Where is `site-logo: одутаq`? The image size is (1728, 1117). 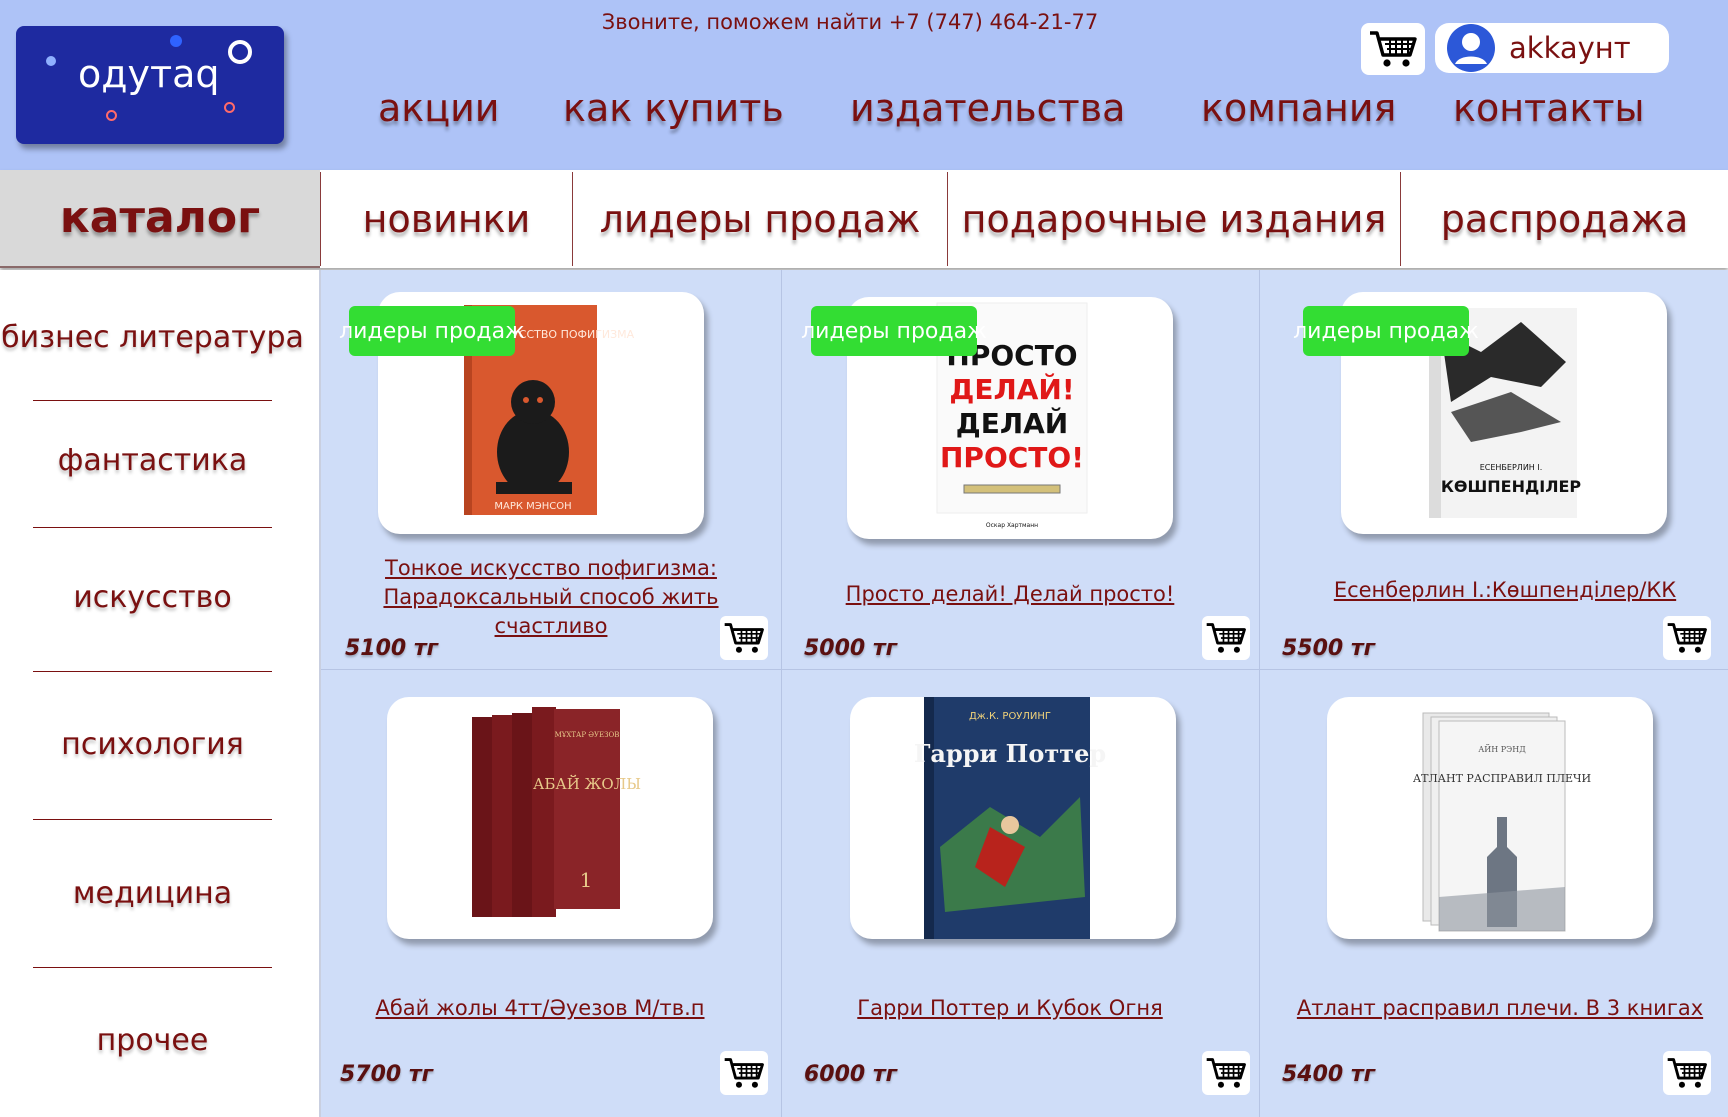 site-logo: одутаq is located at coordinates (150, 85).